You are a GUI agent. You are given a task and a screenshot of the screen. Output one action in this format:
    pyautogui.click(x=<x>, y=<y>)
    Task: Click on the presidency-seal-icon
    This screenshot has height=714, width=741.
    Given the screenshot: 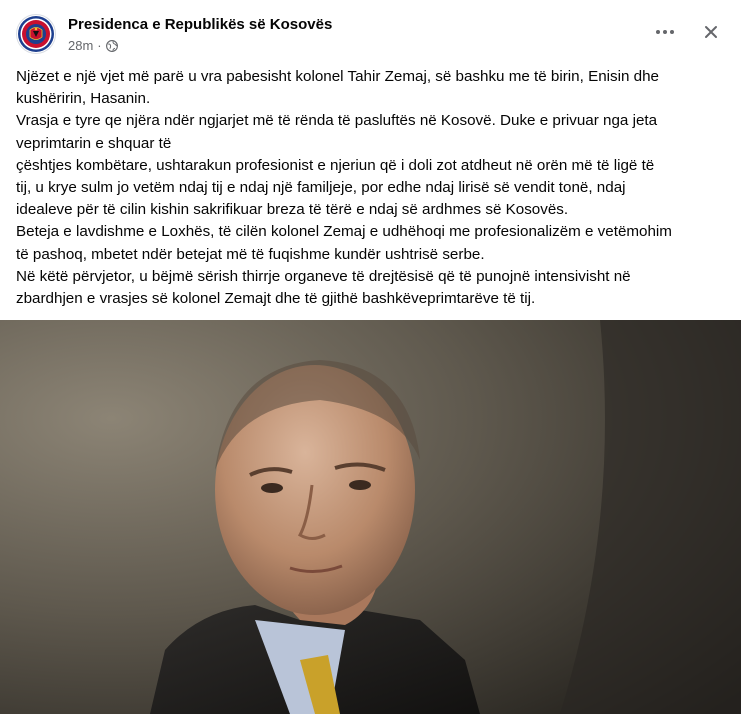 What is the action you would take?
    pyautogui.click(x=36, y=34)
    